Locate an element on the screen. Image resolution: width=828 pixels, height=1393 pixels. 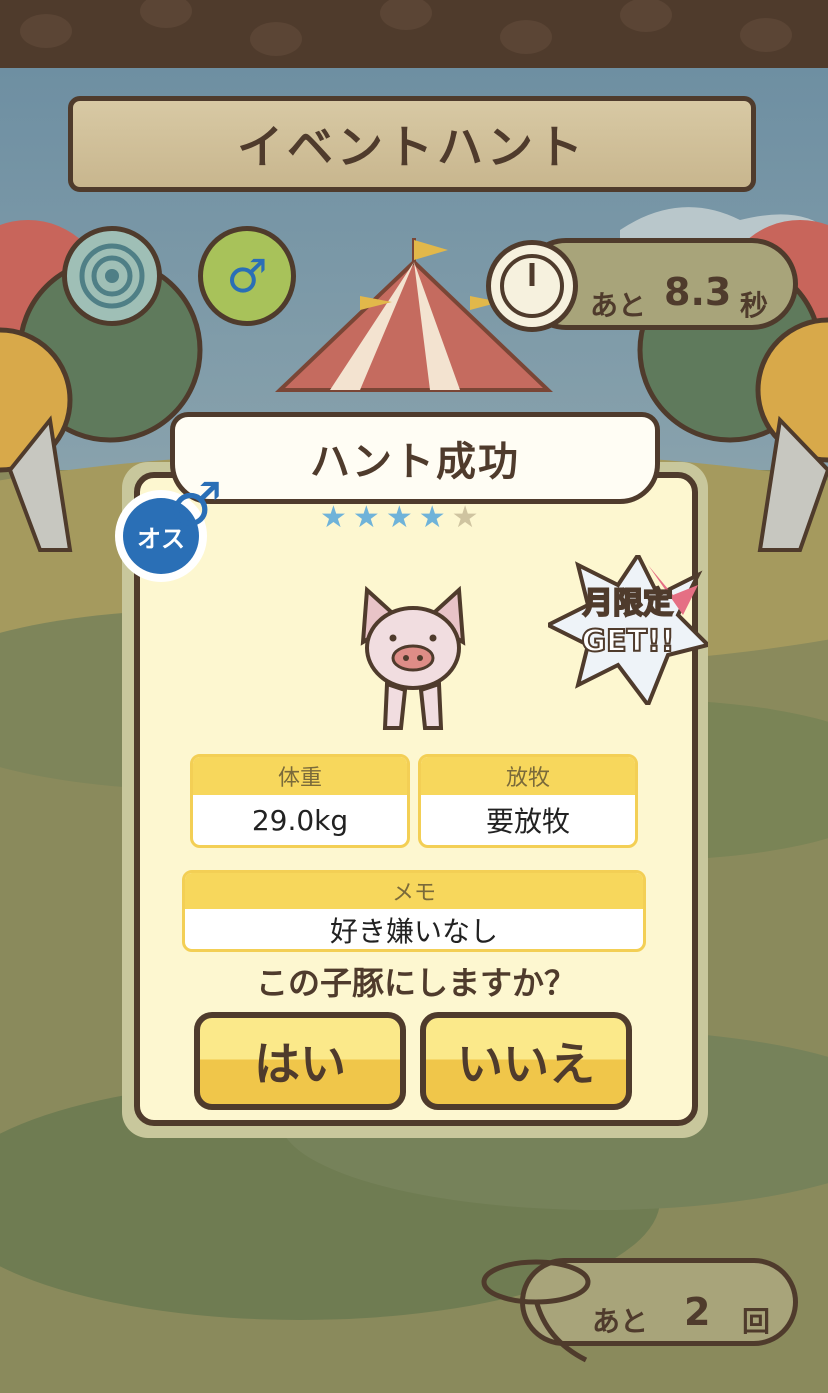
result-ribbon: ハント成功 is located at coordinates (415, 458).